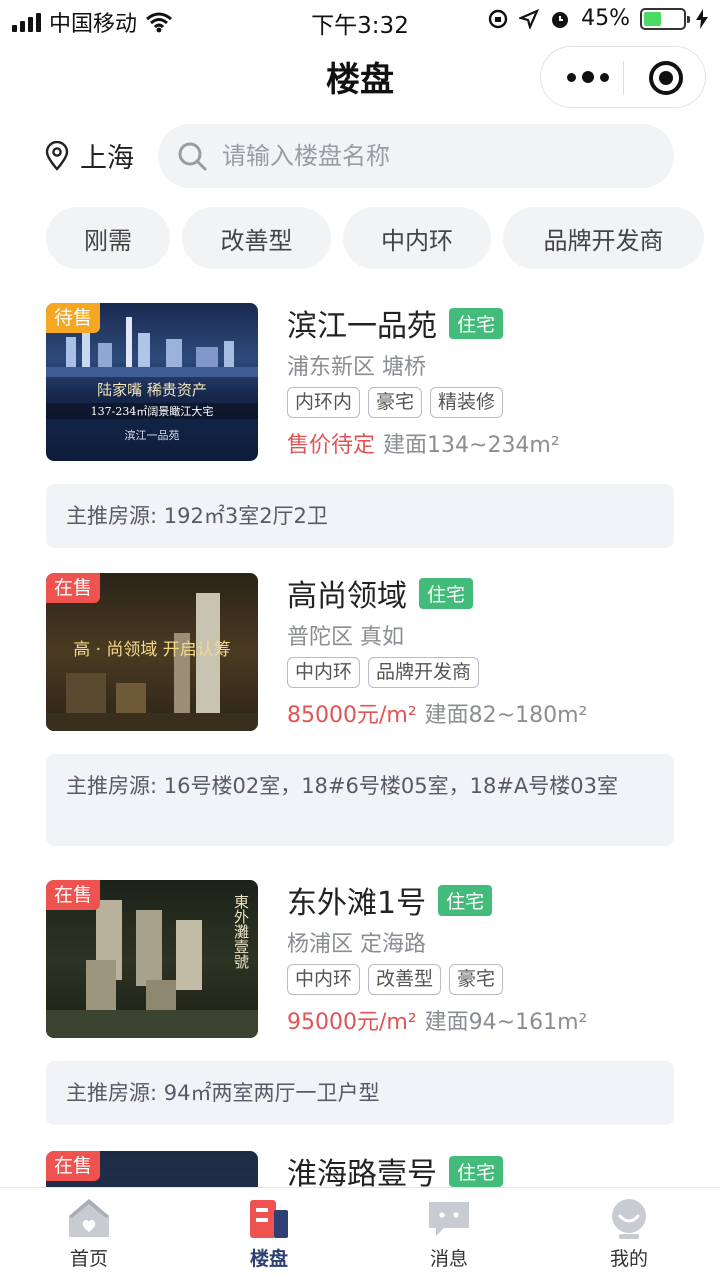 This screenshot has height=1280, width=720. I want to click on recommended-unit: 主推房源: 16号楼02室，18#6号楼05室，18#A号楼03室, so click(360, 800).